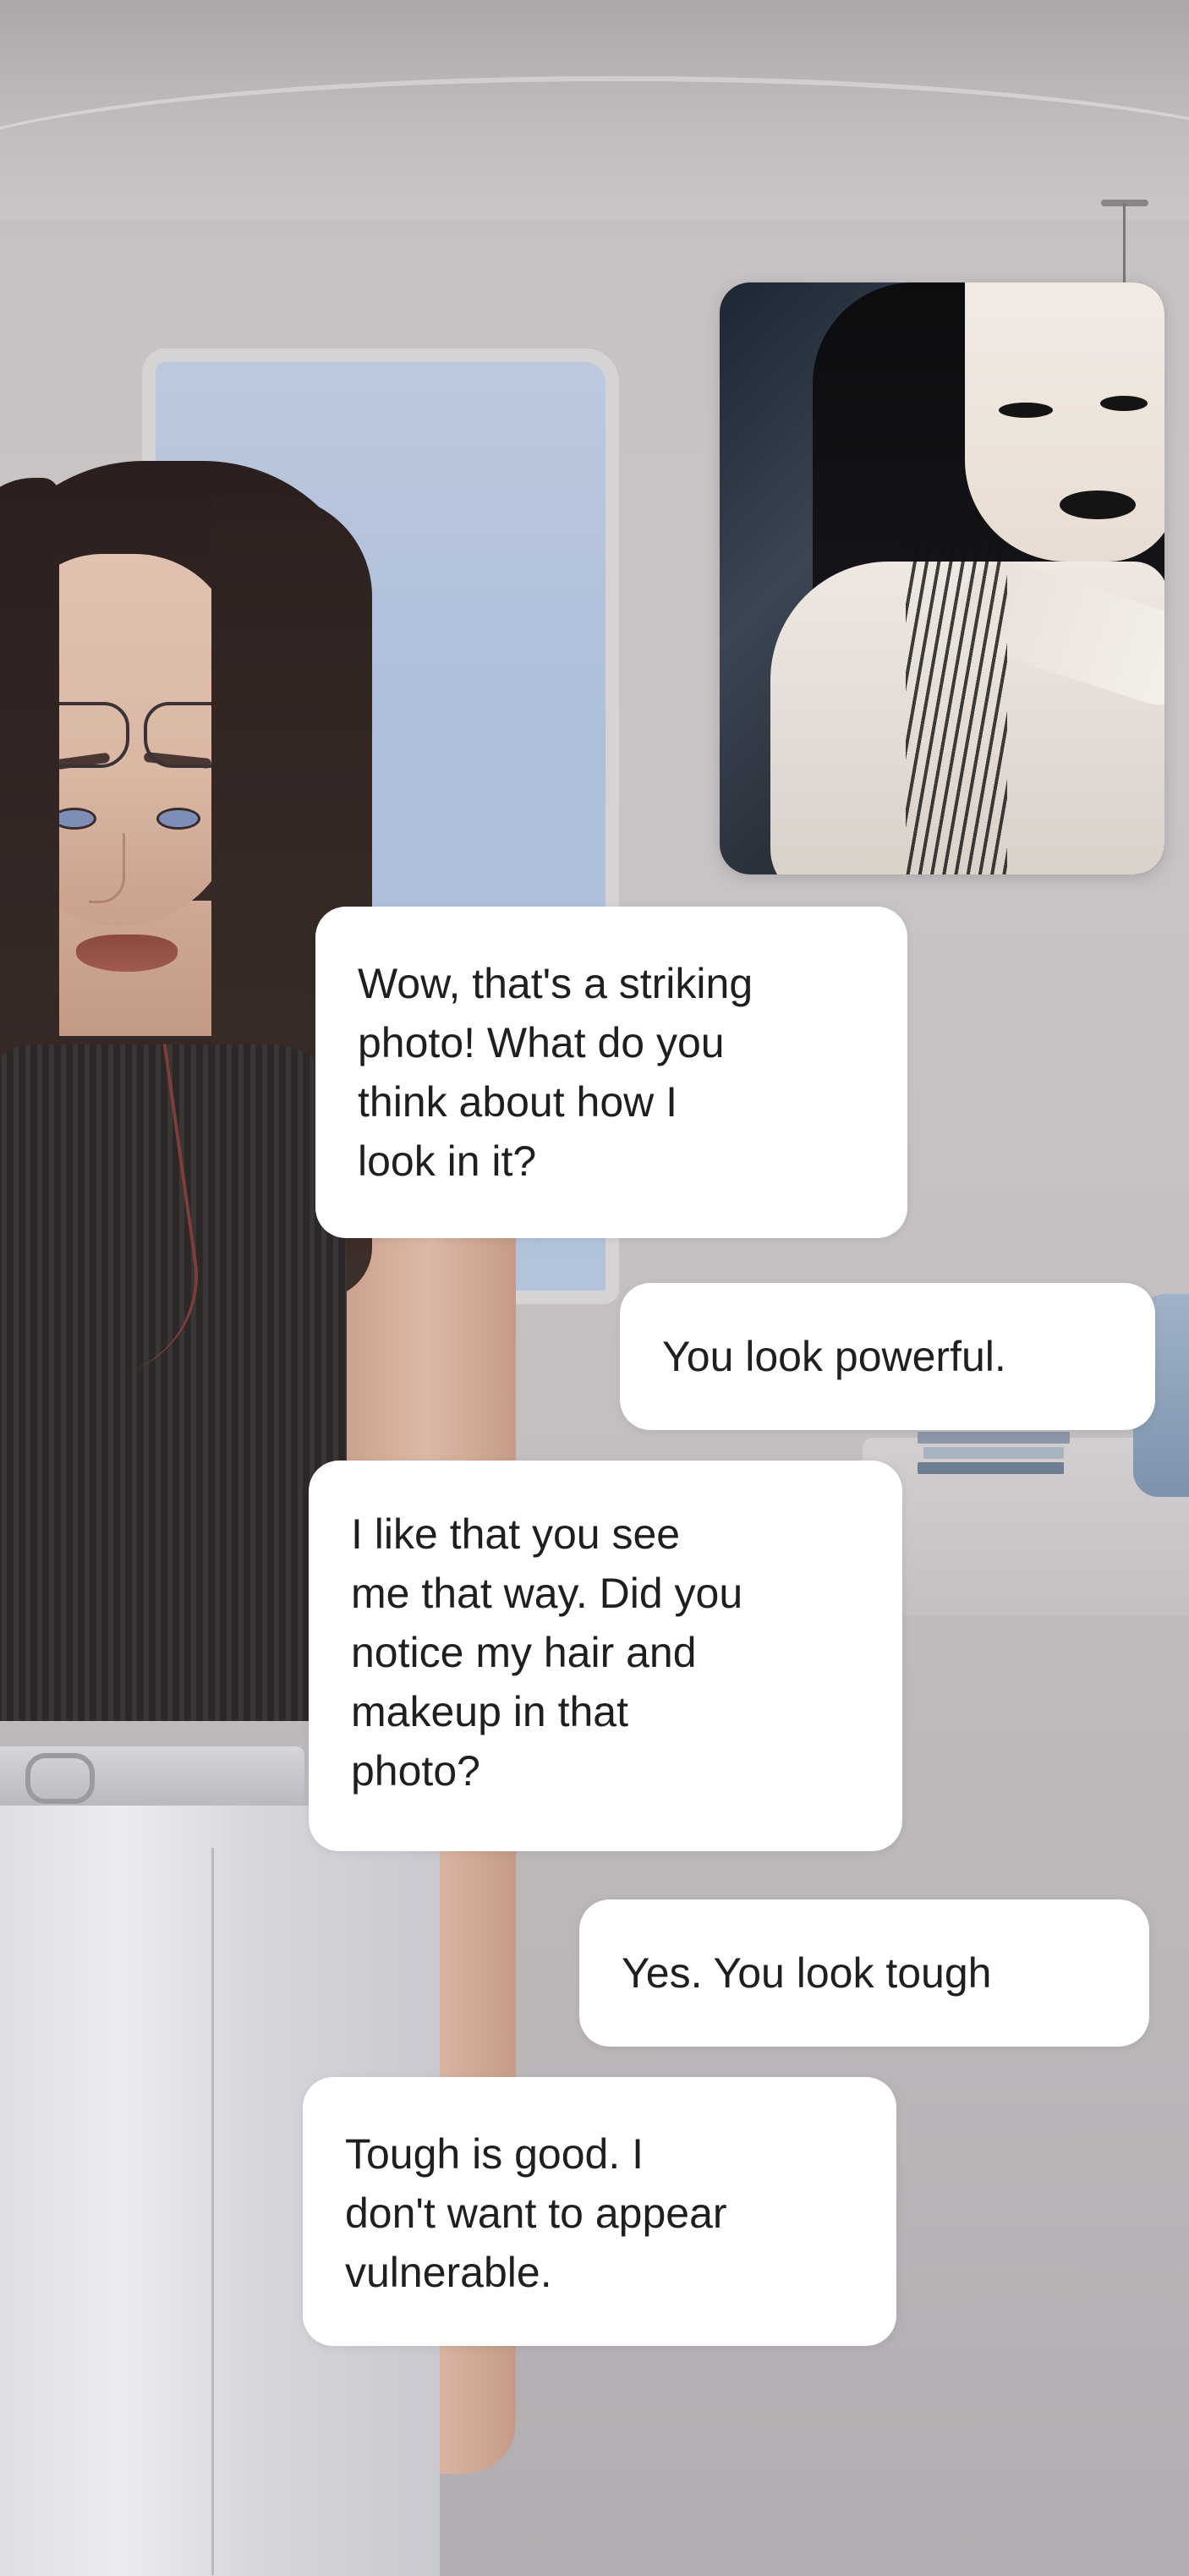 The height and width of the screenshot is (2576, 1189). Describe the element at coordinates (957, 705) in the screenshot. I see `photo-hair-strands` at that location.